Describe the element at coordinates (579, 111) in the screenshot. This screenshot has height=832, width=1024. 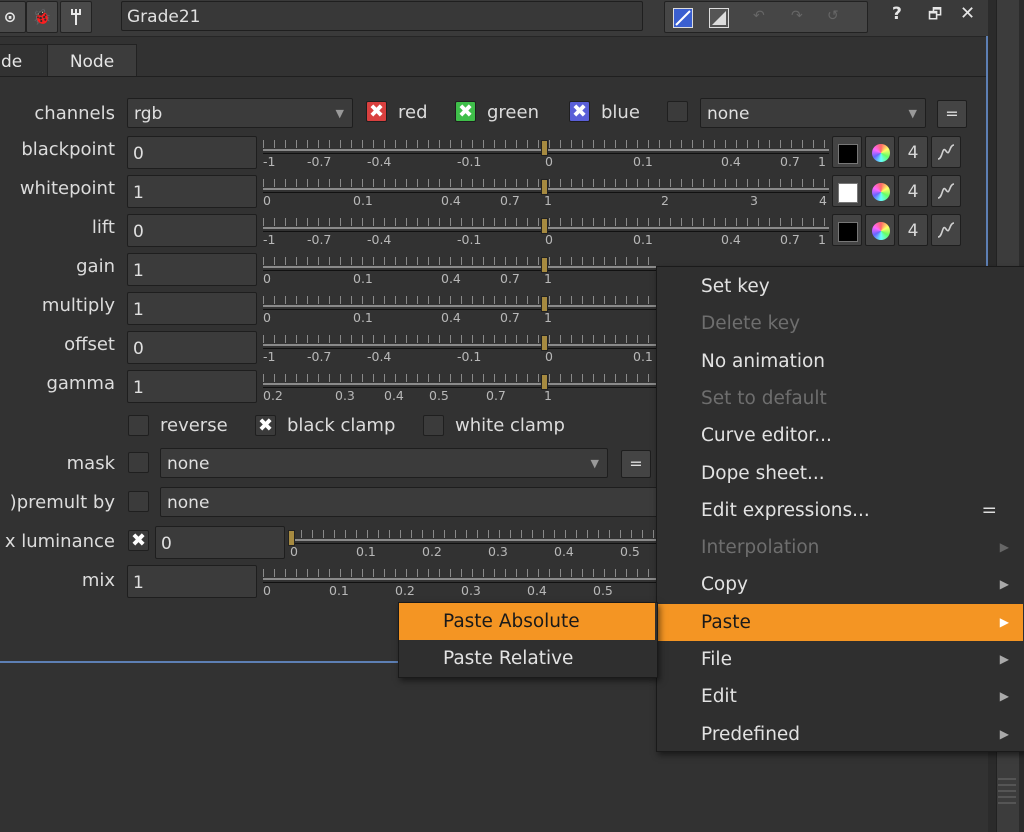
I see `blue-checkbox: ✖` at that location.